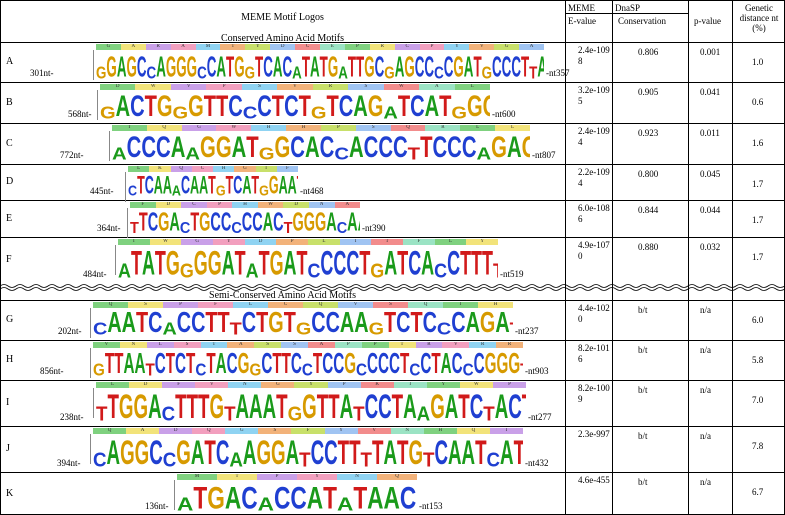 The height and width of the screenshot is (515, 785). What do you see at coordinates (626, 13) in the screenshot?
I see `header-subline` at bounding box center [626, 13].